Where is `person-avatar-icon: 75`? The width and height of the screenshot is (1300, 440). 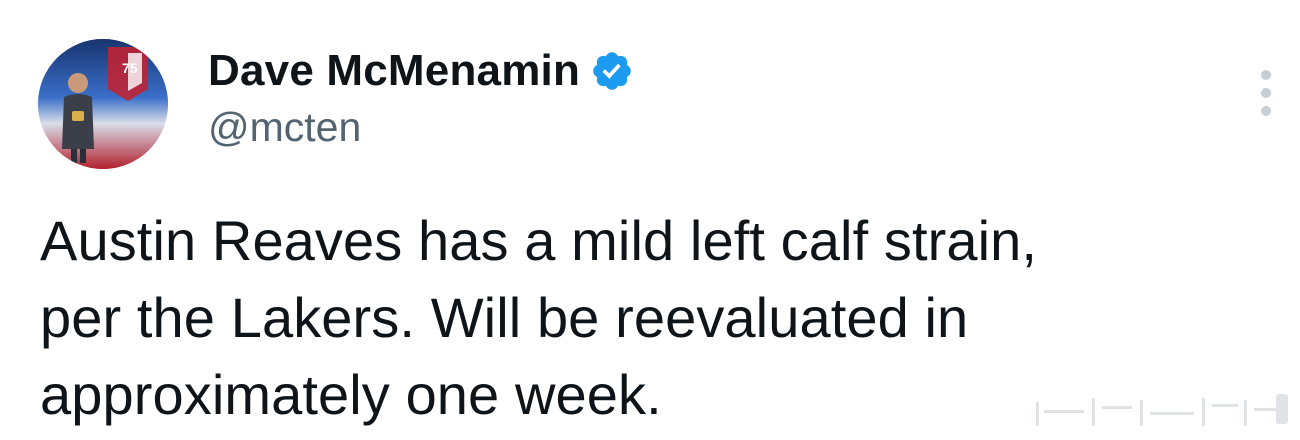
person-avatar-icon: 75 is located at coordinates (103, 104).